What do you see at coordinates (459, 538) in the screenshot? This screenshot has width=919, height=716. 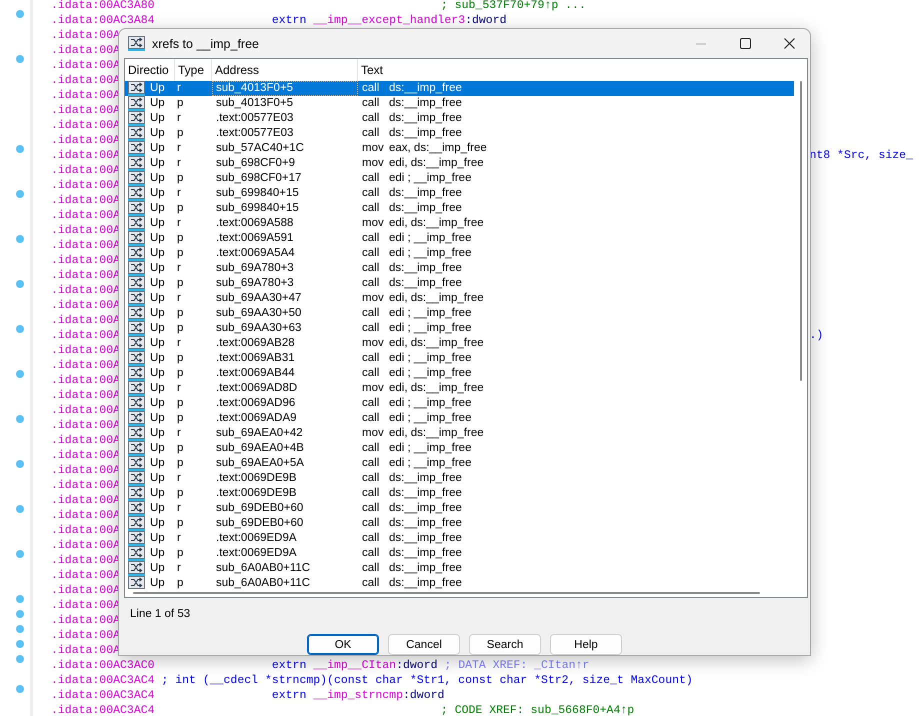 I see `list-row: Up r .text:0069ED9A call ds:__imp_free` at bounding box center [459, 538].